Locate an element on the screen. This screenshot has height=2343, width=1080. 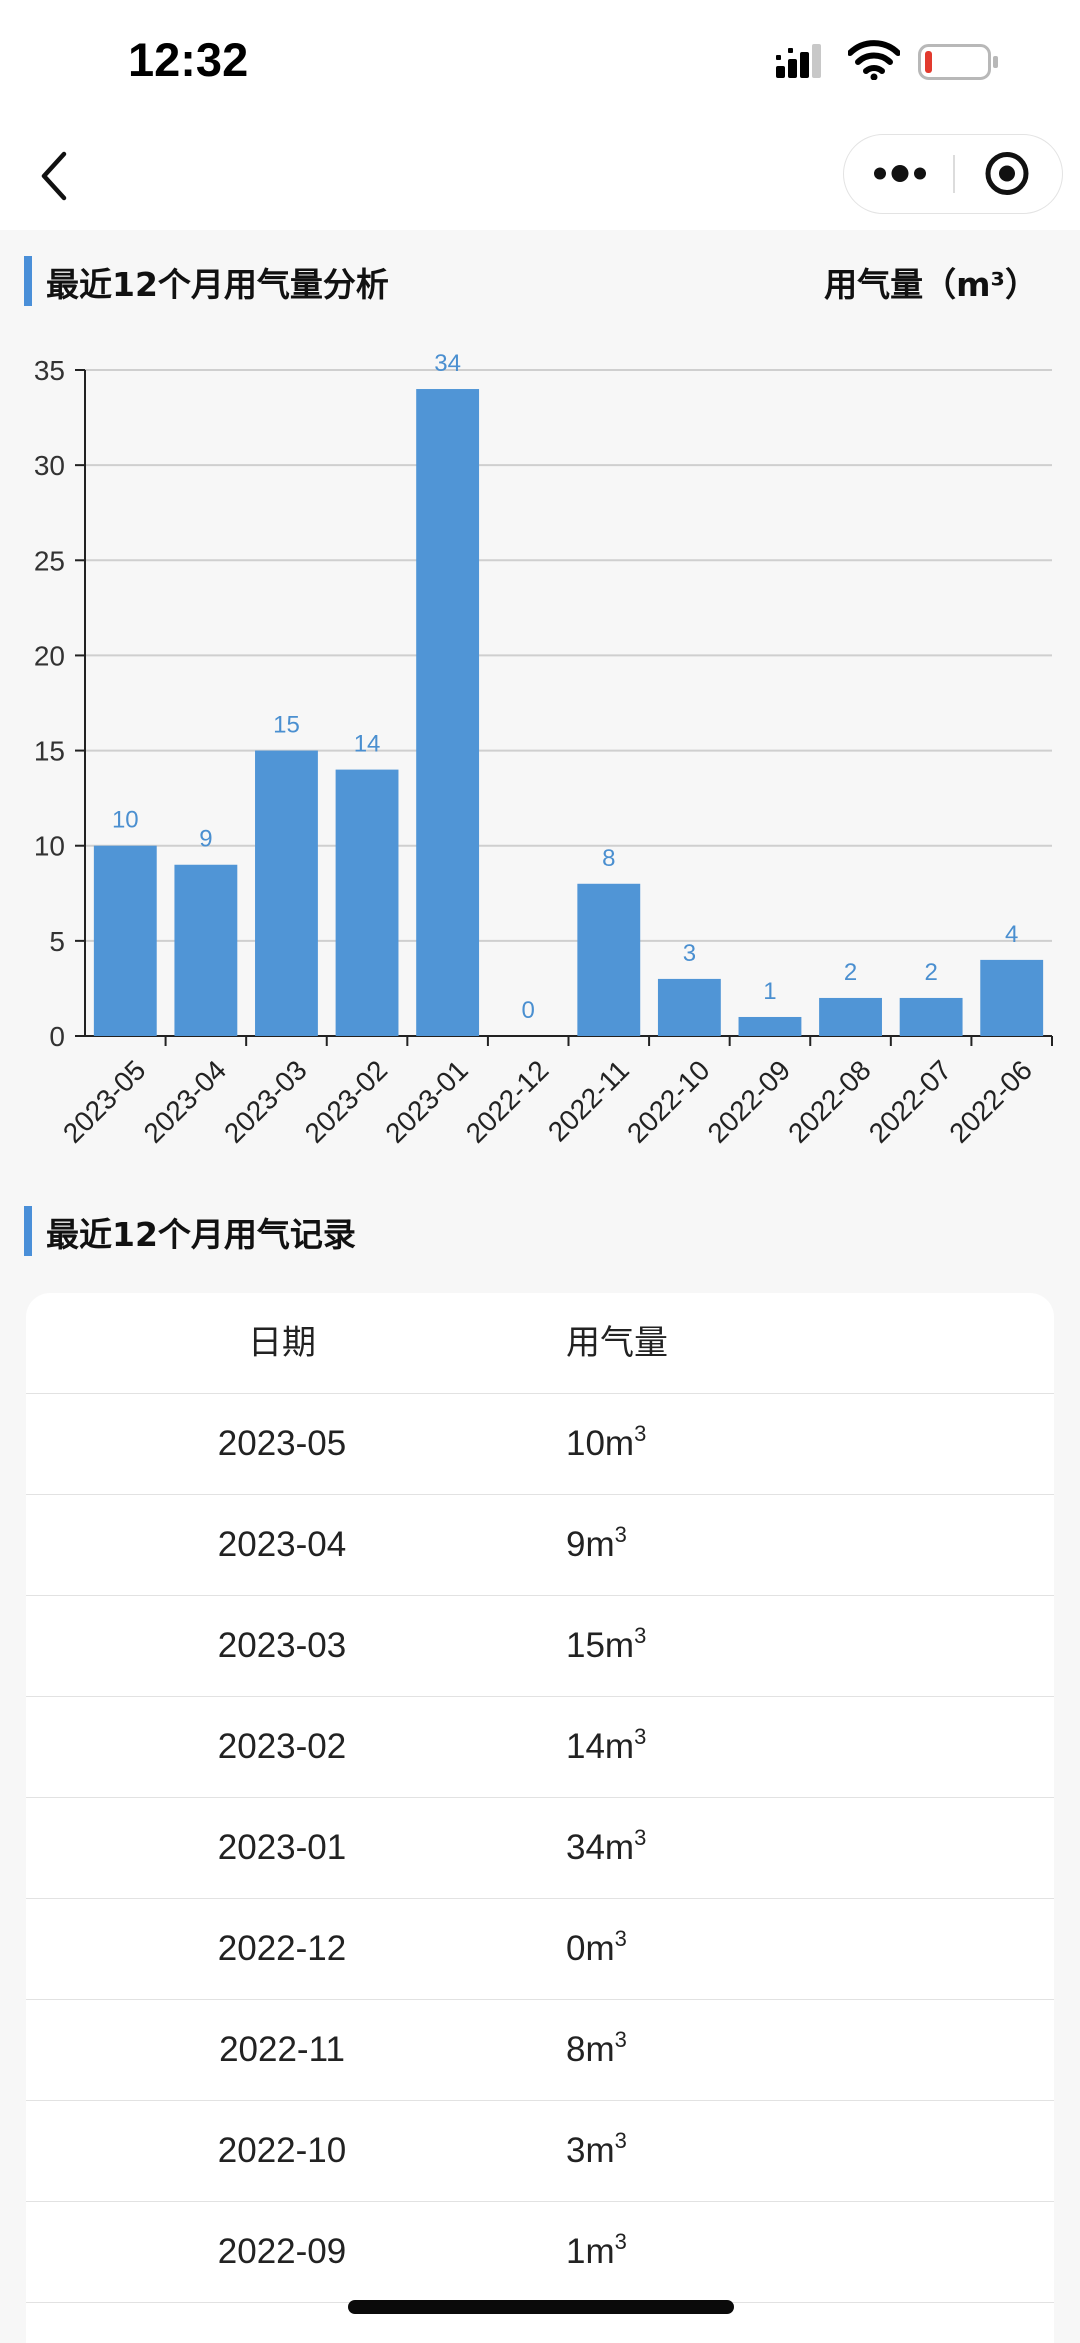
x-tick-label: 2022-11 is located at coordinates (588, 1100).